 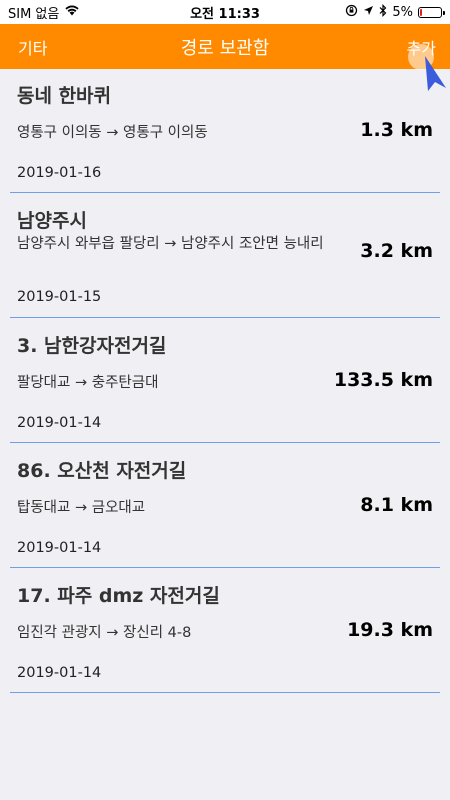 I want to click on route-name: 3. 남한강자전거길, so click(x=92, y=346).